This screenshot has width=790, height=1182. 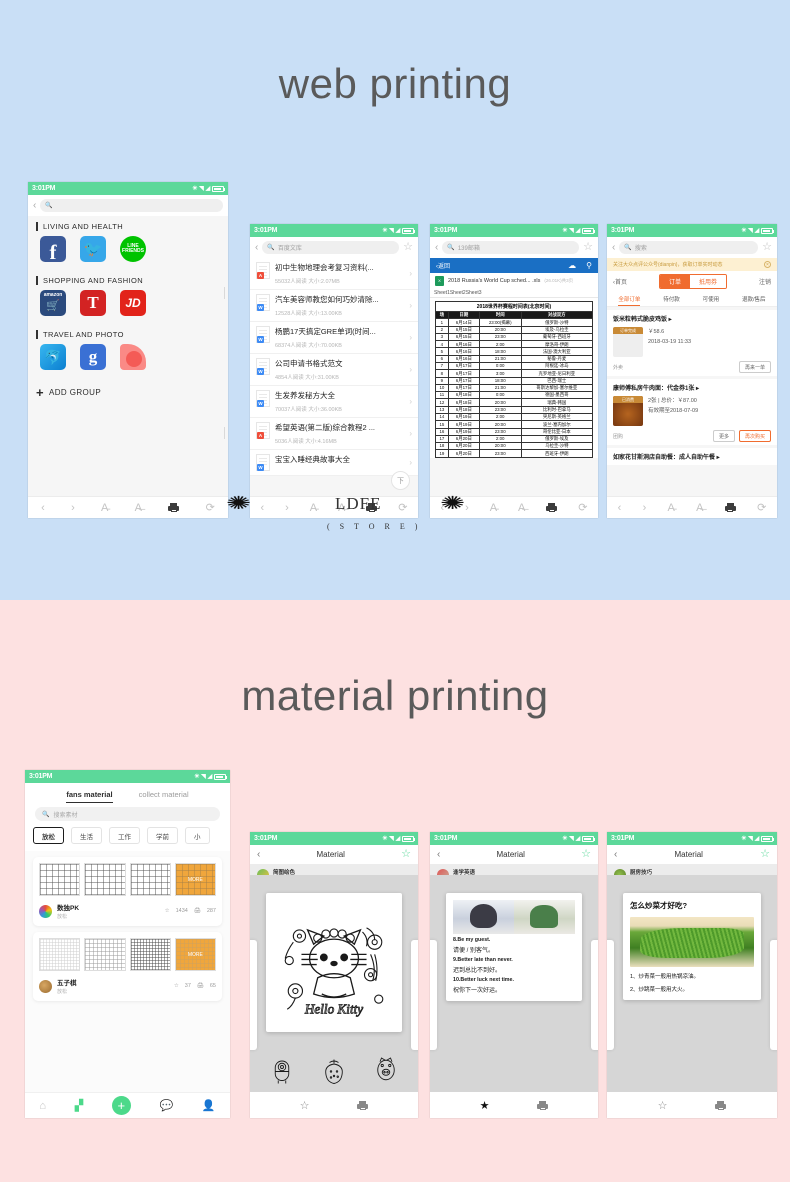 What do you see at coordinates (133, 249) in the screenshot?
I see `app-icon-line-friends: LINE FRIENDS` at bounding box center [133, 249].